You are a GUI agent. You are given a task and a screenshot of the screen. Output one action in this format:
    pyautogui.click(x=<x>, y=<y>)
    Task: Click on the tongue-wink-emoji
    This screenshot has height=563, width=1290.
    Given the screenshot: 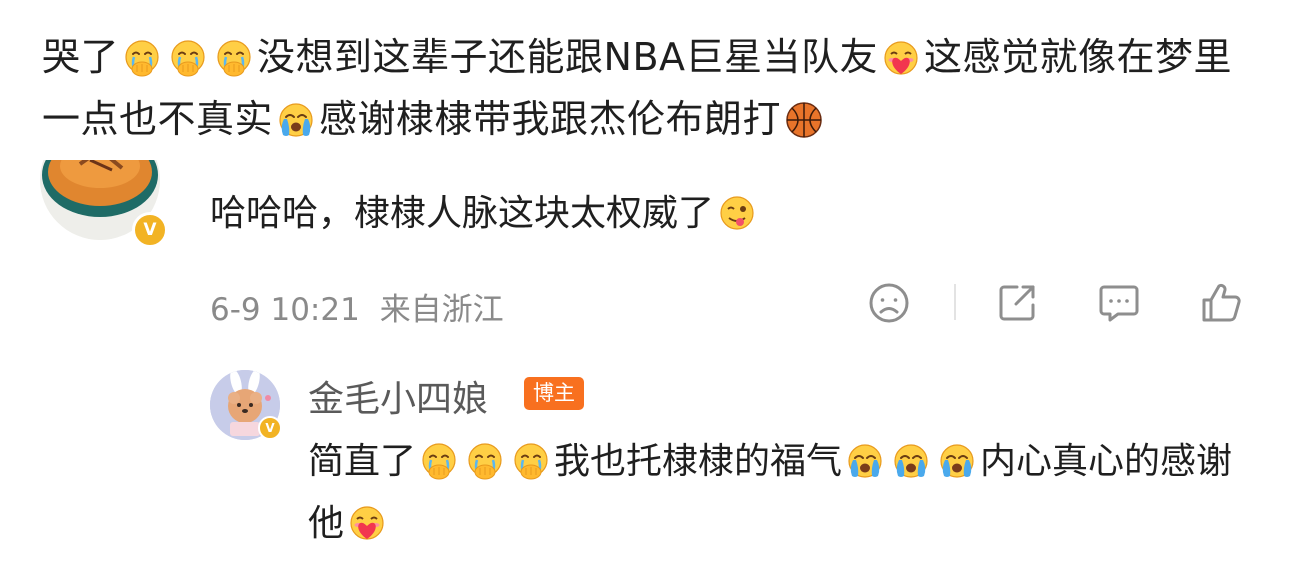 What is the action you would take?
    pyautogui.click(x=737, y=213)
    